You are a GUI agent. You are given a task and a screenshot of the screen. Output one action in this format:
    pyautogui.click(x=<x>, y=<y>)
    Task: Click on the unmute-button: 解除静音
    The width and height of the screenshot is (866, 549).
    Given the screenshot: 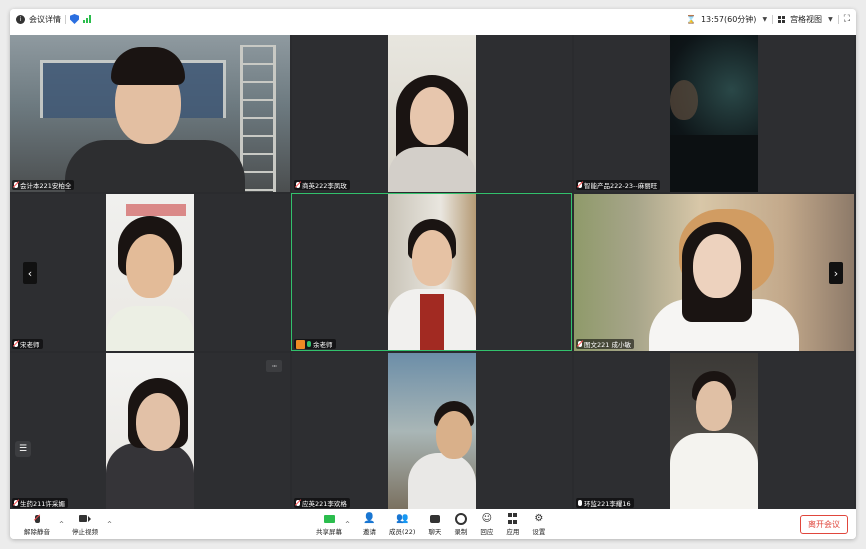 What is the action you would take?
    pyautogui.click(x=37, y=524)
    